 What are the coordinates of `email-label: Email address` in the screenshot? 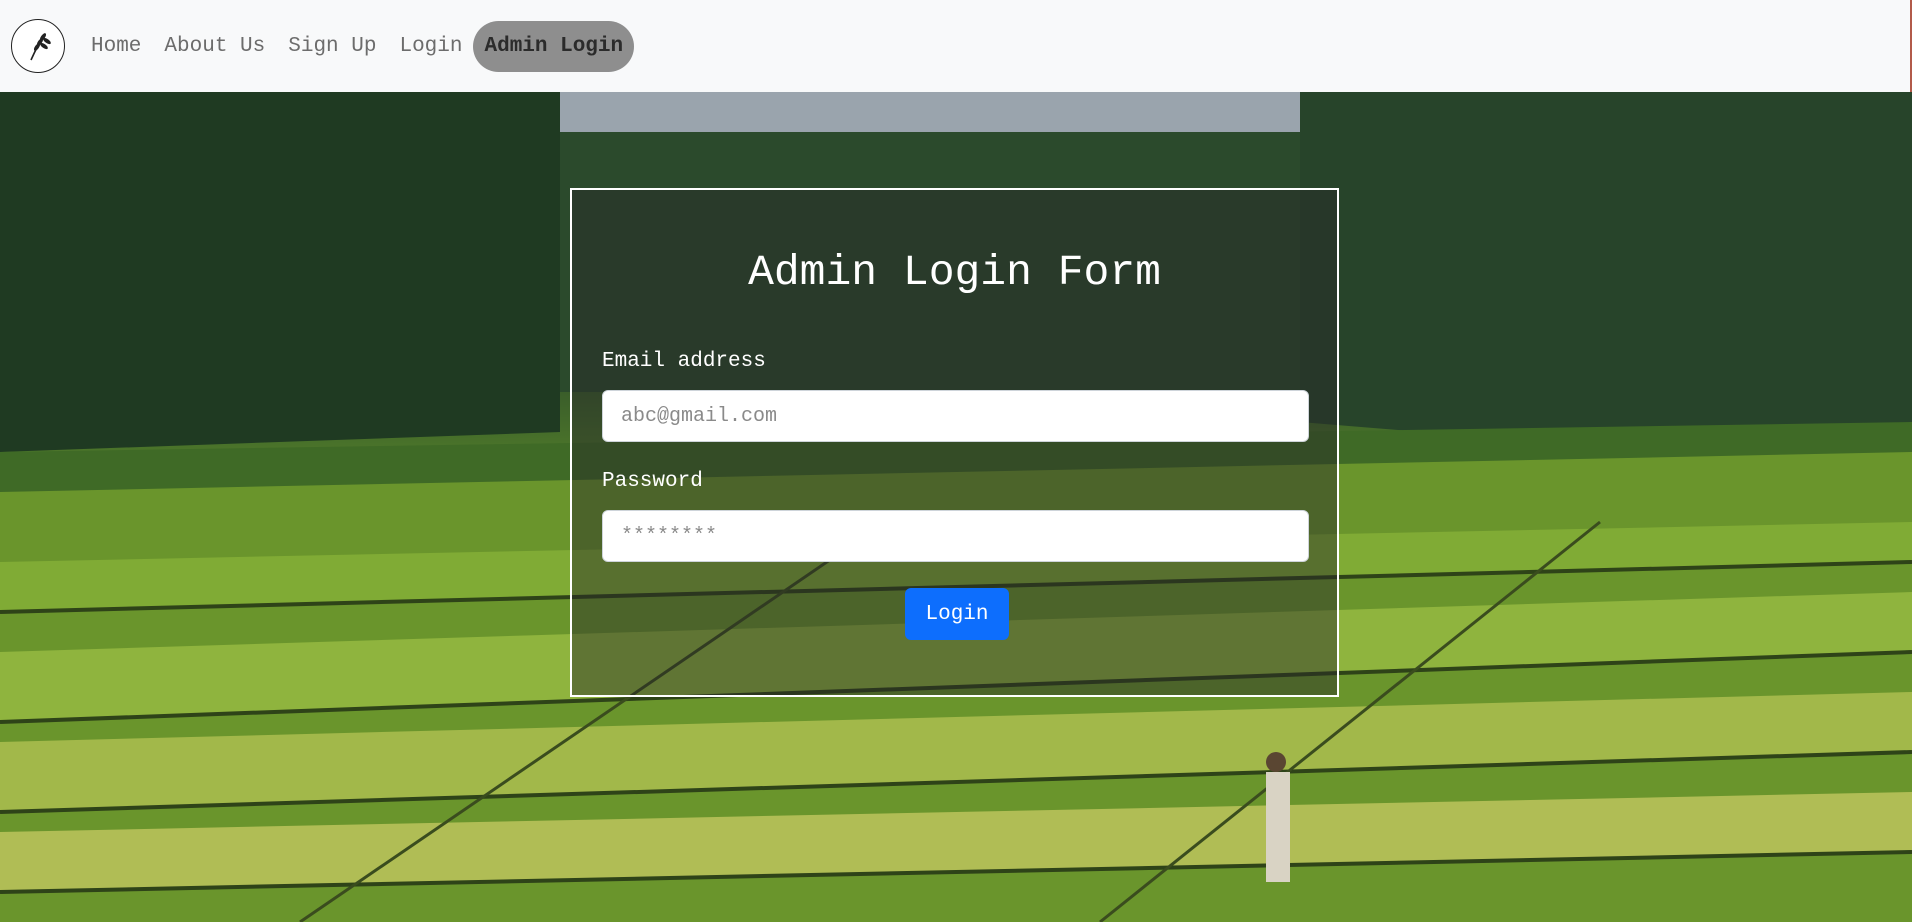 It's located at (684, 361).